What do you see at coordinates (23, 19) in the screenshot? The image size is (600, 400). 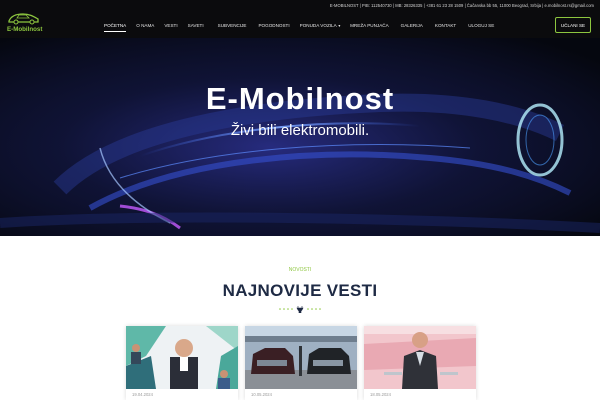 I see `car-logo-icon` at bounding box center [23, 19].